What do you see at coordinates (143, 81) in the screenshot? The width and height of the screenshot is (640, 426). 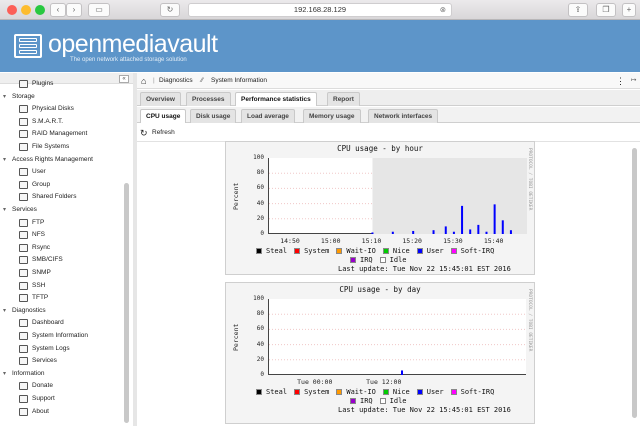 I see `home-icon: ⌂` at bounding box center [143, 81].